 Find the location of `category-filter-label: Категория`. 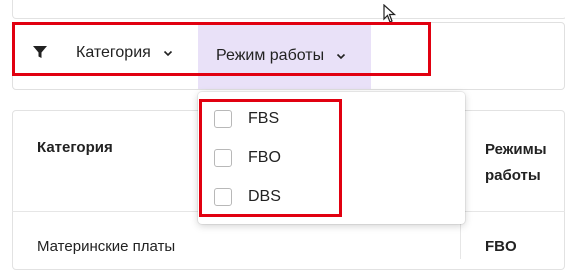

category-filter-label: Категория is located at coordinates (113, 52).